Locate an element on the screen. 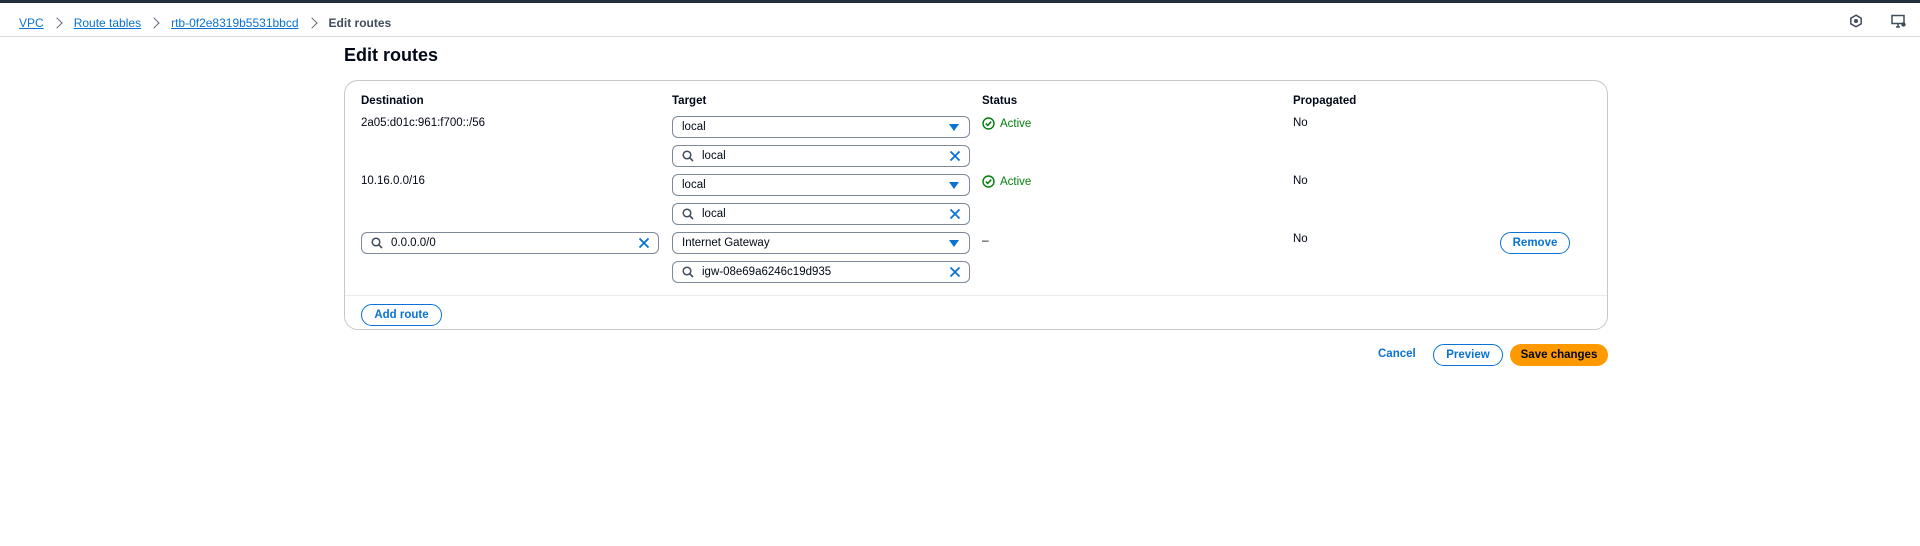 The width and height of the screenshot is (1920, 546). add-route-button: Add route is located at coordinates (401, 315).